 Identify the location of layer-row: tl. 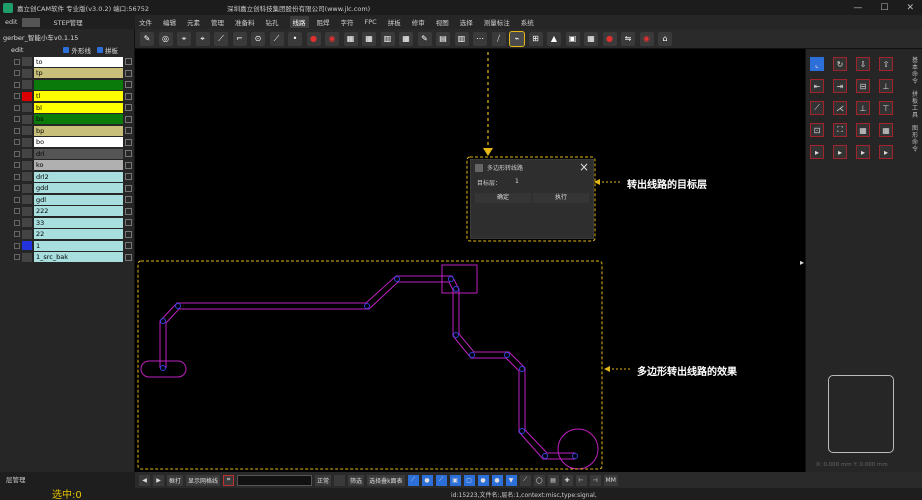
(73, 97).